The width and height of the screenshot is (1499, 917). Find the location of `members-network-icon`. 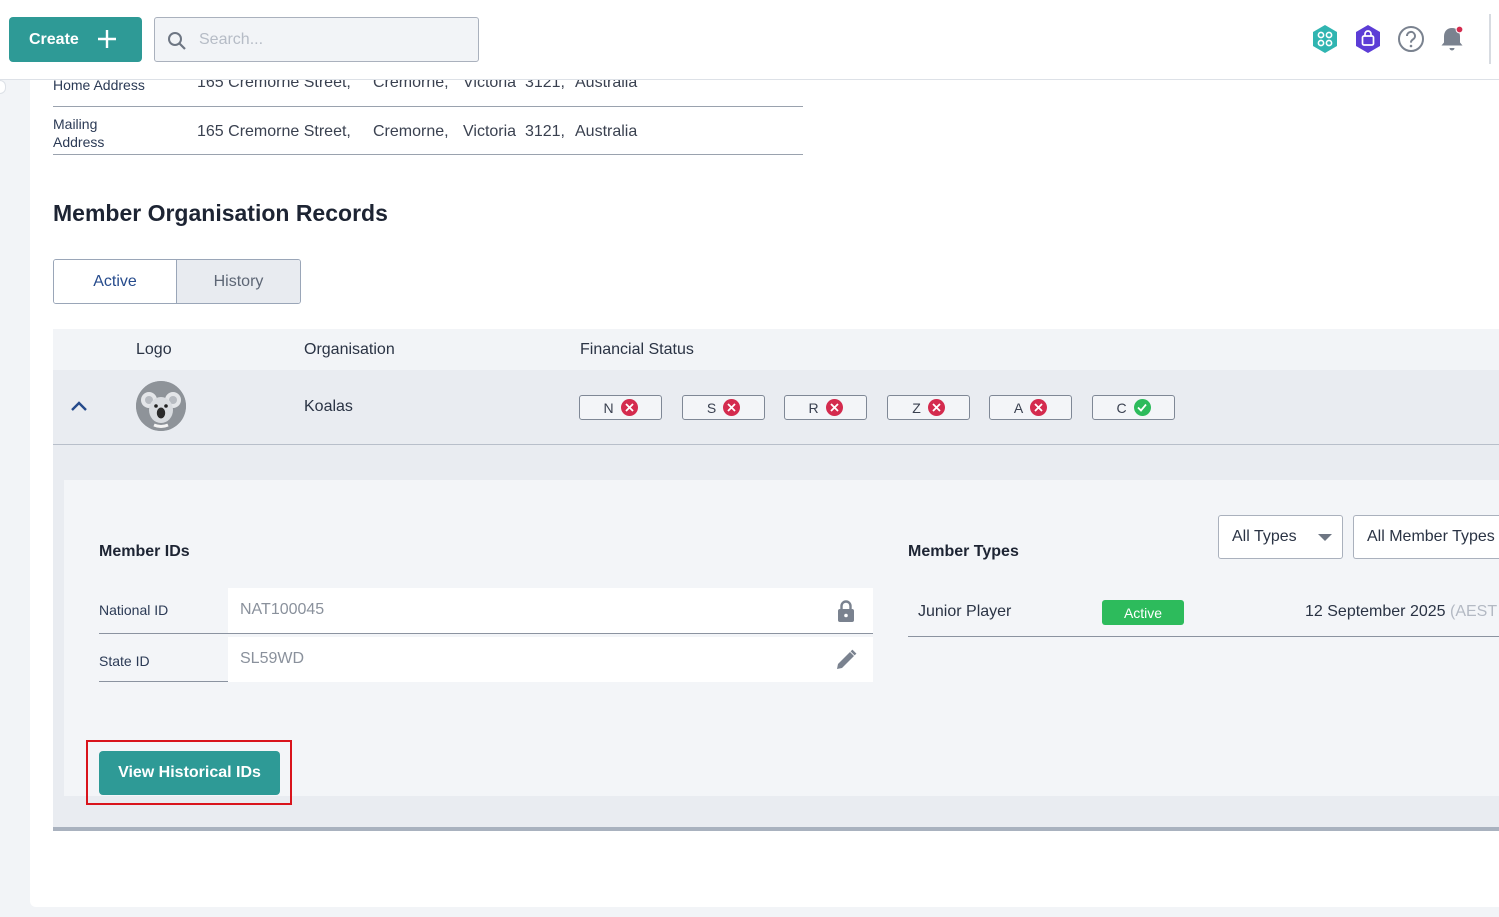

members-network-icon is located at coordinates (1325, 39).